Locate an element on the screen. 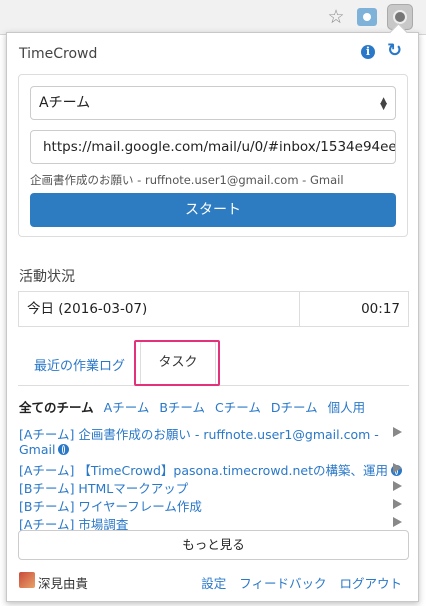 The image size is (426, 606). filter-personal: 個人用 is located at coordinates (347, 407).